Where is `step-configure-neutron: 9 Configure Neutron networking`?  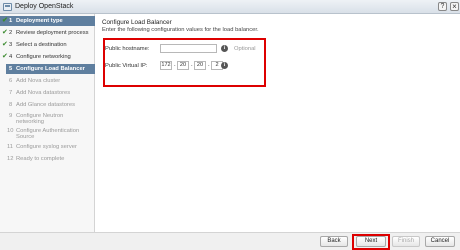 step-configure-neutron: 9 Configure Neutron networking is located at coordinates (47, 118).